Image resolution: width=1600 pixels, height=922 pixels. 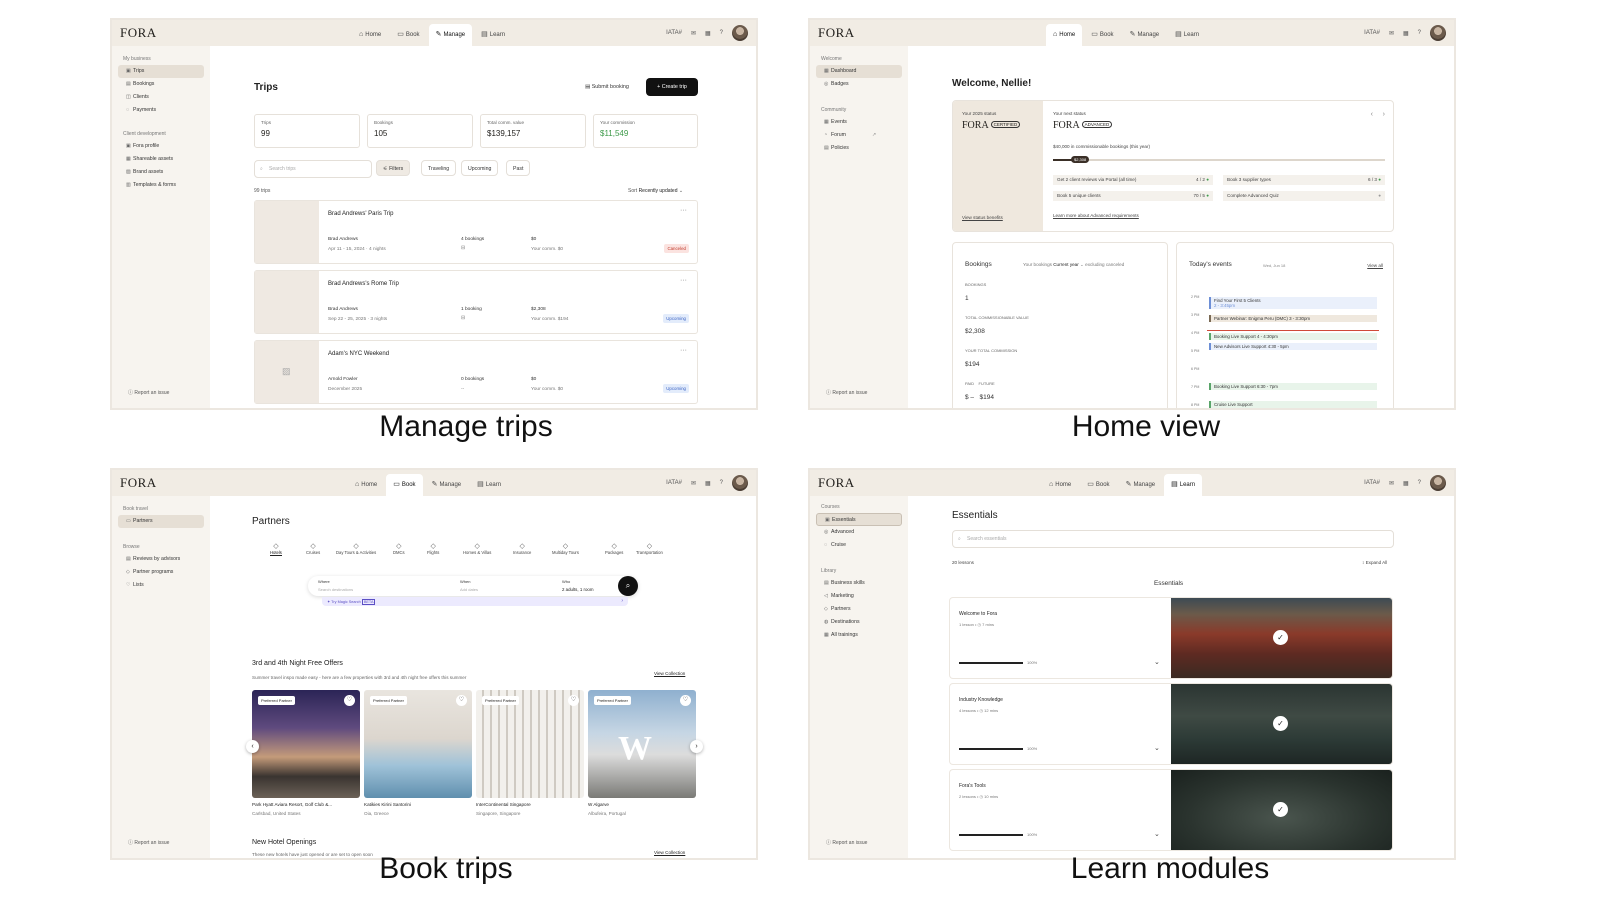 I want to click on who-input: 2 adults, 1 room, so click(x=577, y=589).